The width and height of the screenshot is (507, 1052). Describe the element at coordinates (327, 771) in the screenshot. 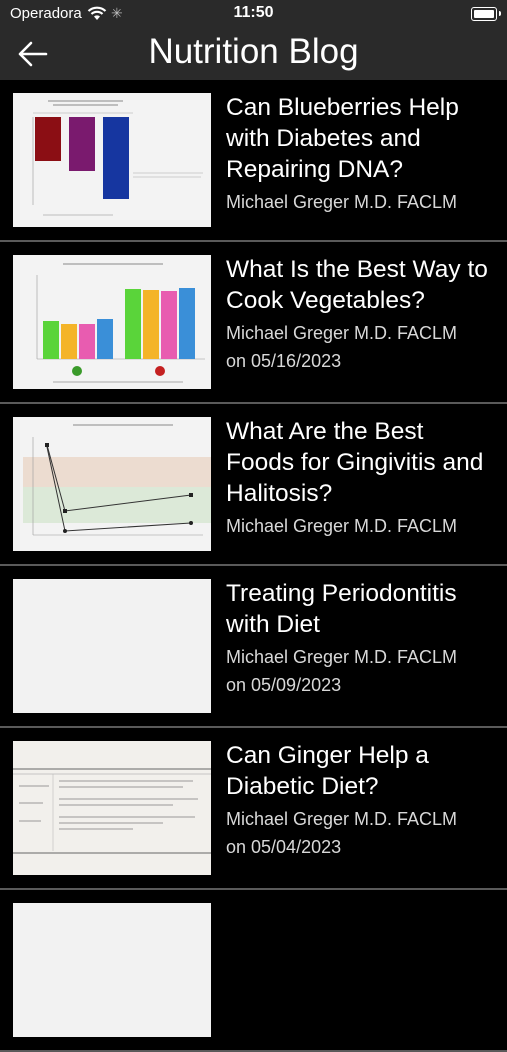

I see `post-title: Can Ginger Help a Diabetic Diet?` at that location.